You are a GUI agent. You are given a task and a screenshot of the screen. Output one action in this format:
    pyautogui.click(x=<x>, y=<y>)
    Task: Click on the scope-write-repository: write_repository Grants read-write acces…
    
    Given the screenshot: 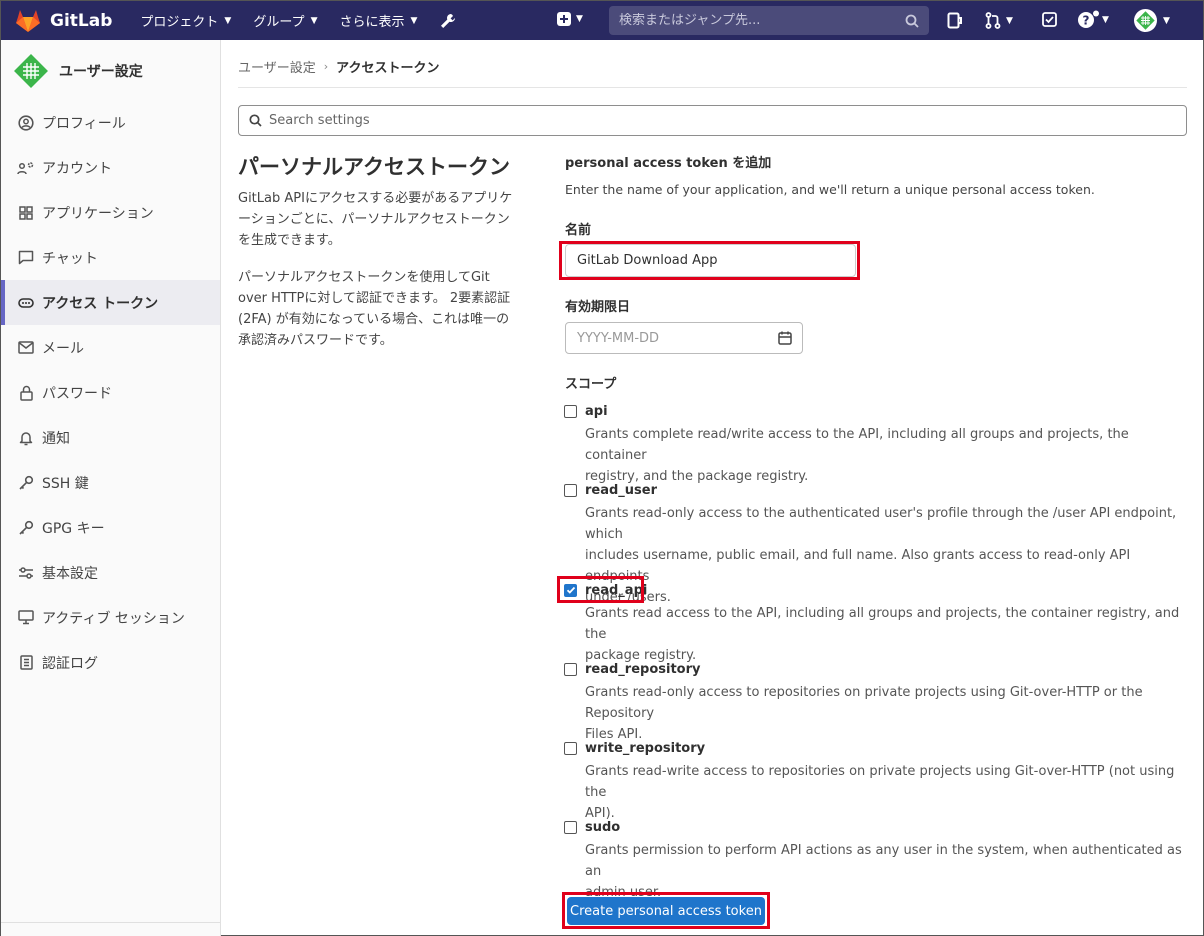 What is the action you would take?
    pyautogui.click(x=874, y=781)
    